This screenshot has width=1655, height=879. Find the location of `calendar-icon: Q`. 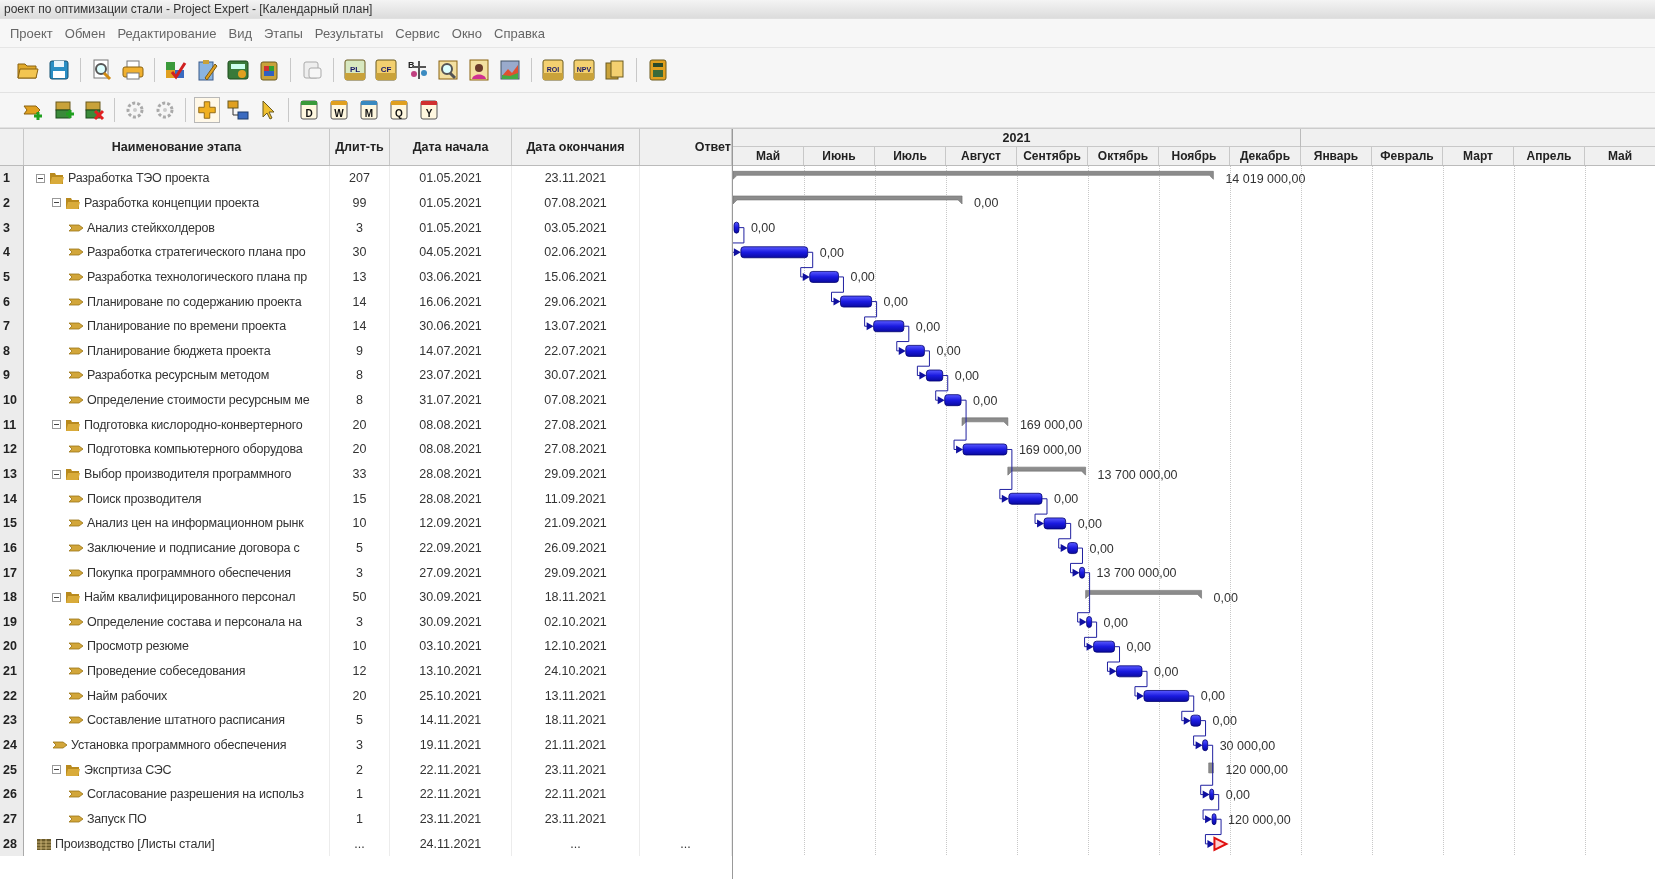

calendar-icon: Q is located at coordinates (399, 110).